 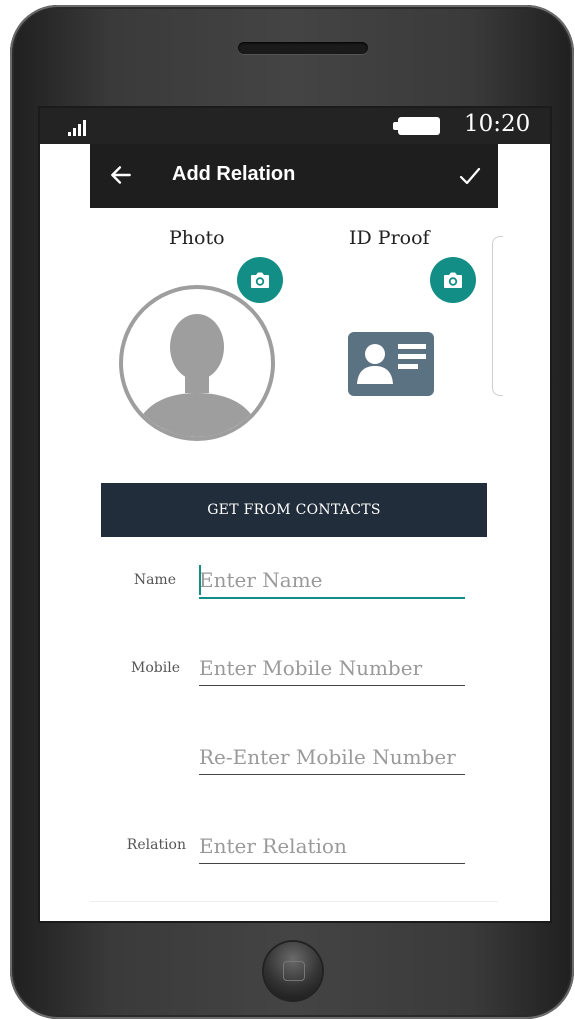 I want to click on home-button, so click(x=293, y=971).